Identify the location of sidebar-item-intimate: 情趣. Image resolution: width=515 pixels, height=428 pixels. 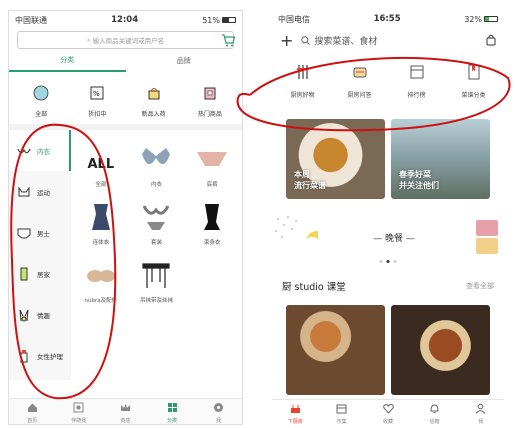
(40, 314).